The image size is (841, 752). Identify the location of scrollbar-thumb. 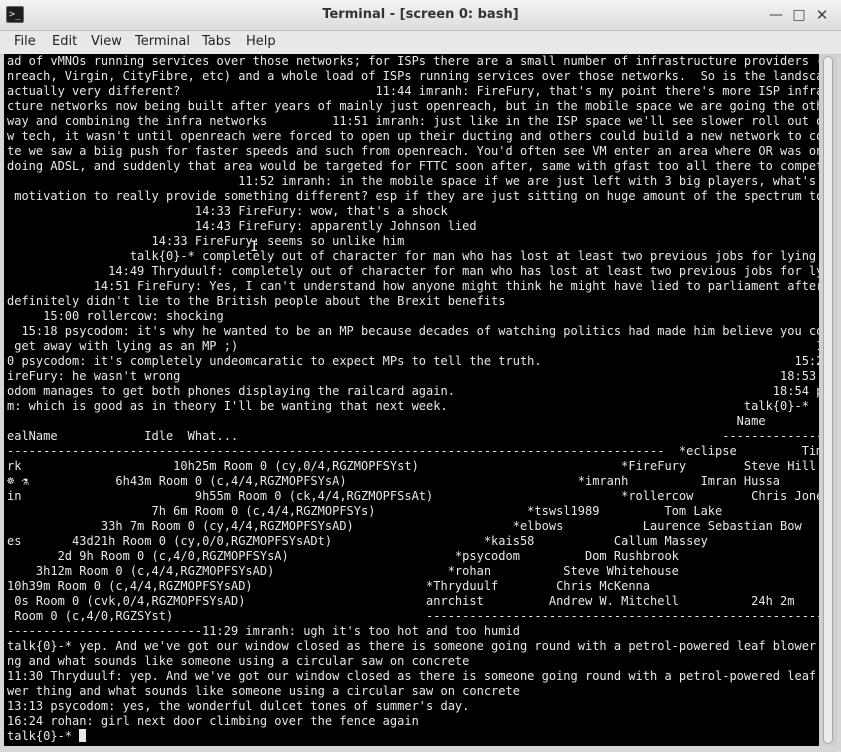
(828, 400).